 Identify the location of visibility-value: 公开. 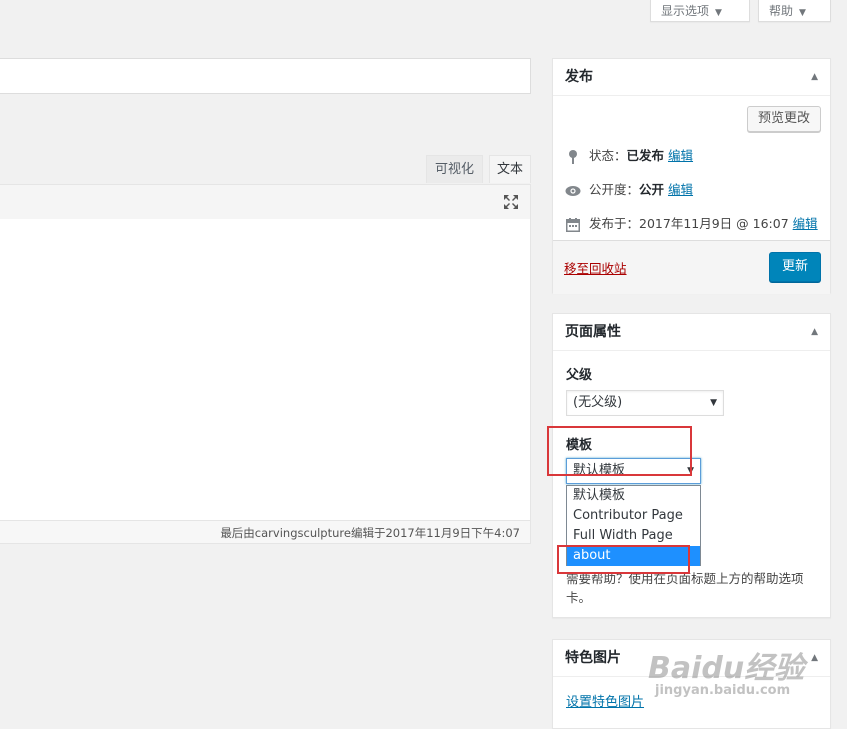
(652, 189).